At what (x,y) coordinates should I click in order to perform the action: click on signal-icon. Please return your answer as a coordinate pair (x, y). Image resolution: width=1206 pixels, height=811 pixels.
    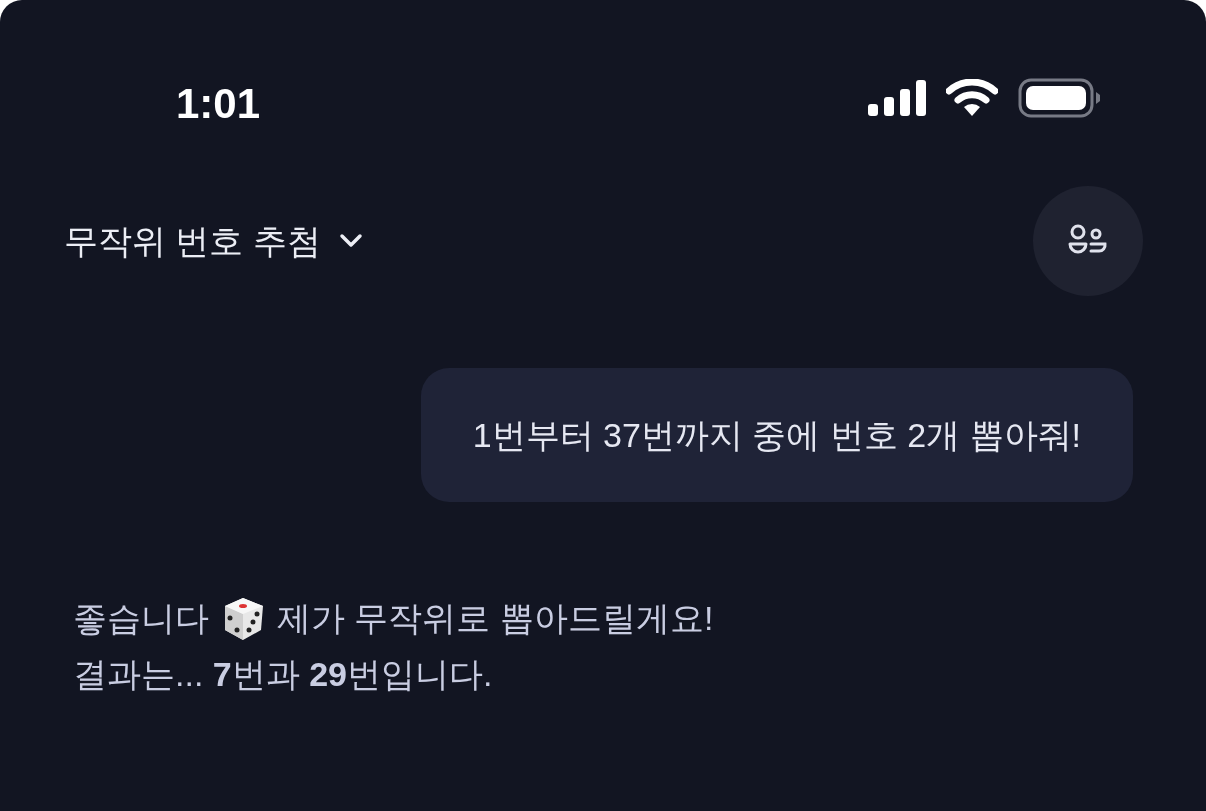
    Looking at the image, I should click on (897, 98).